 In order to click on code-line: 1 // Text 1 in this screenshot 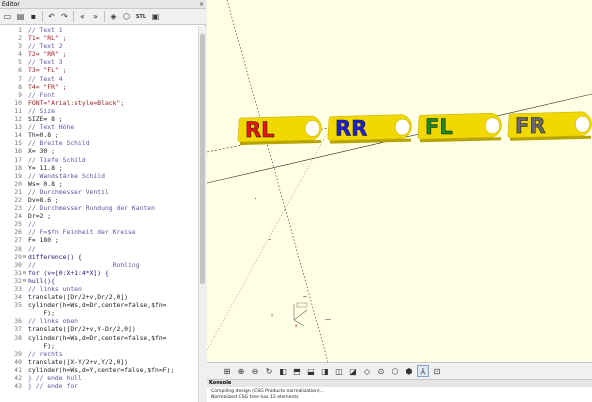, I will do `click(99, 30)`.